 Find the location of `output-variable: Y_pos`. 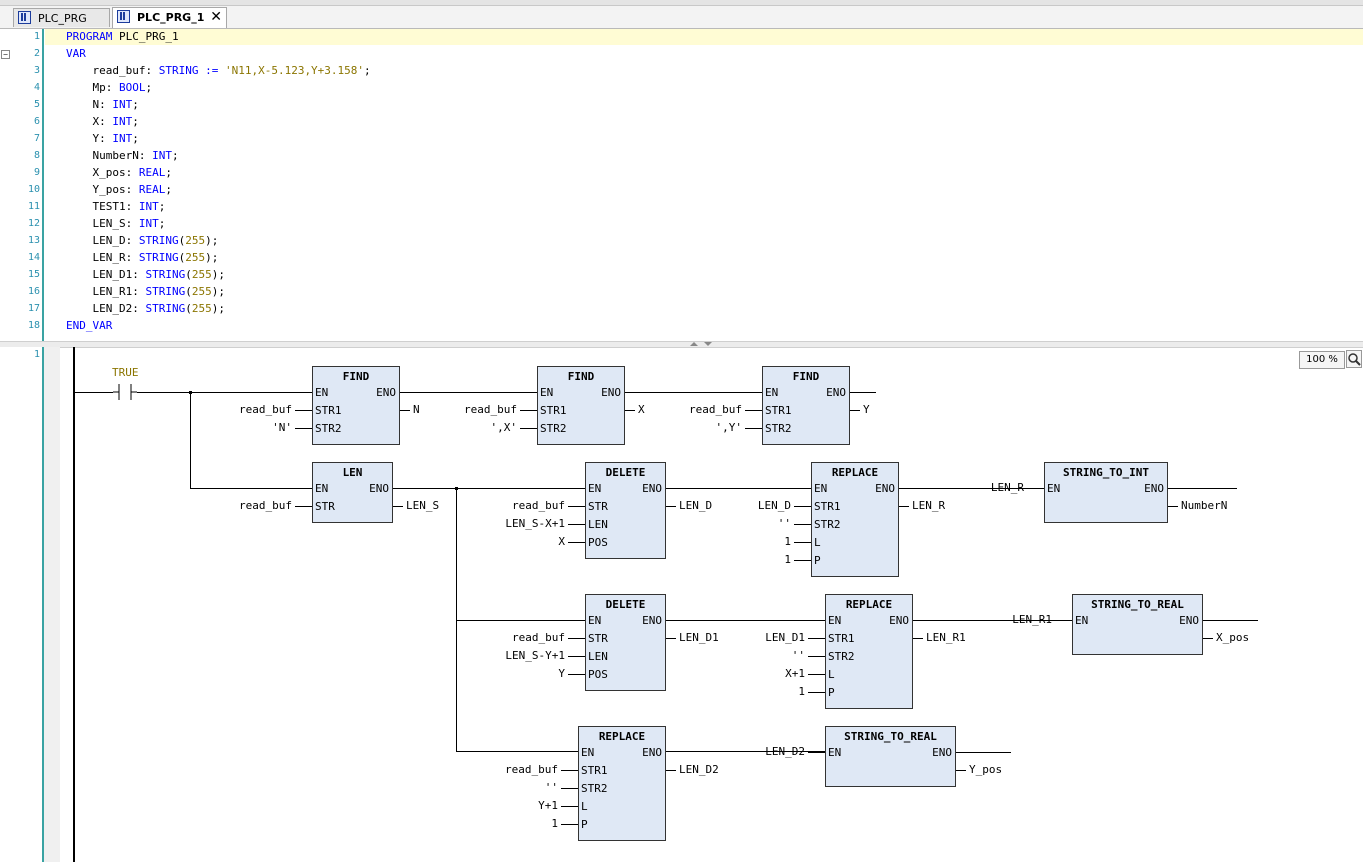

output-variable: Y_pos is located at coordinates (985, 769).